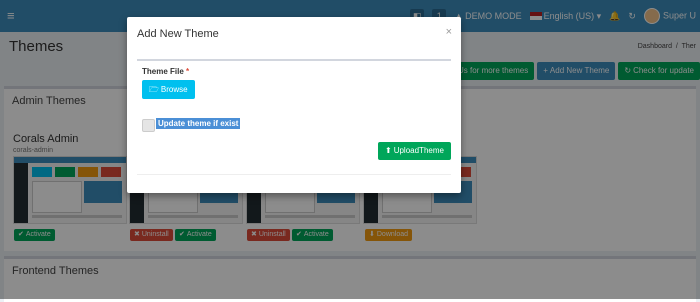  I want to click on upload-icon: ⬆, so click(388, 150).